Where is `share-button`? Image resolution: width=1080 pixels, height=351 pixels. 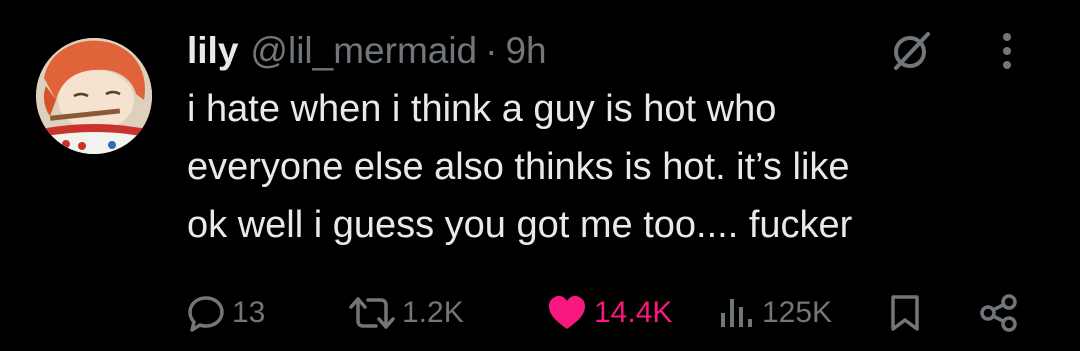 share-button is located at coordinates (1002, 313).